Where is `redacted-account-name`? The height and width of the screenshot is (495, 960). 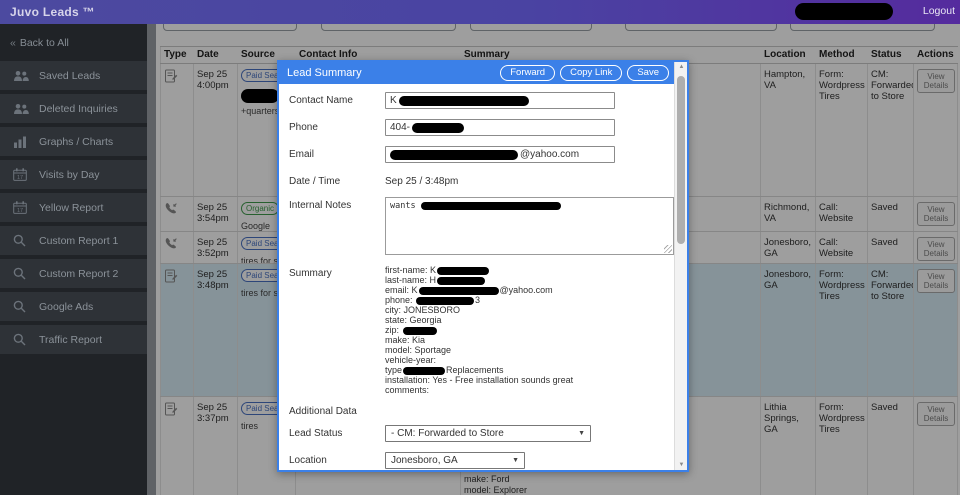 redacted-account-name is located at coordinates (844, 11).